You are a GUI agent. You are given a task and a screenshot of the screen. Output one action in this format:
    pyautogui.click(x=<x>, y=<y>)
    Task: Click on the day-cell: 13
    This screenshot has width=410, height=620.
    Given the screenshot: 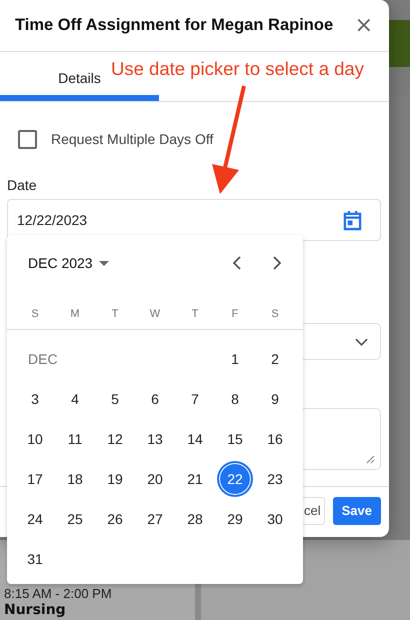 What is the action you would take?
    pyautogui.click(x=155, y=439)
    